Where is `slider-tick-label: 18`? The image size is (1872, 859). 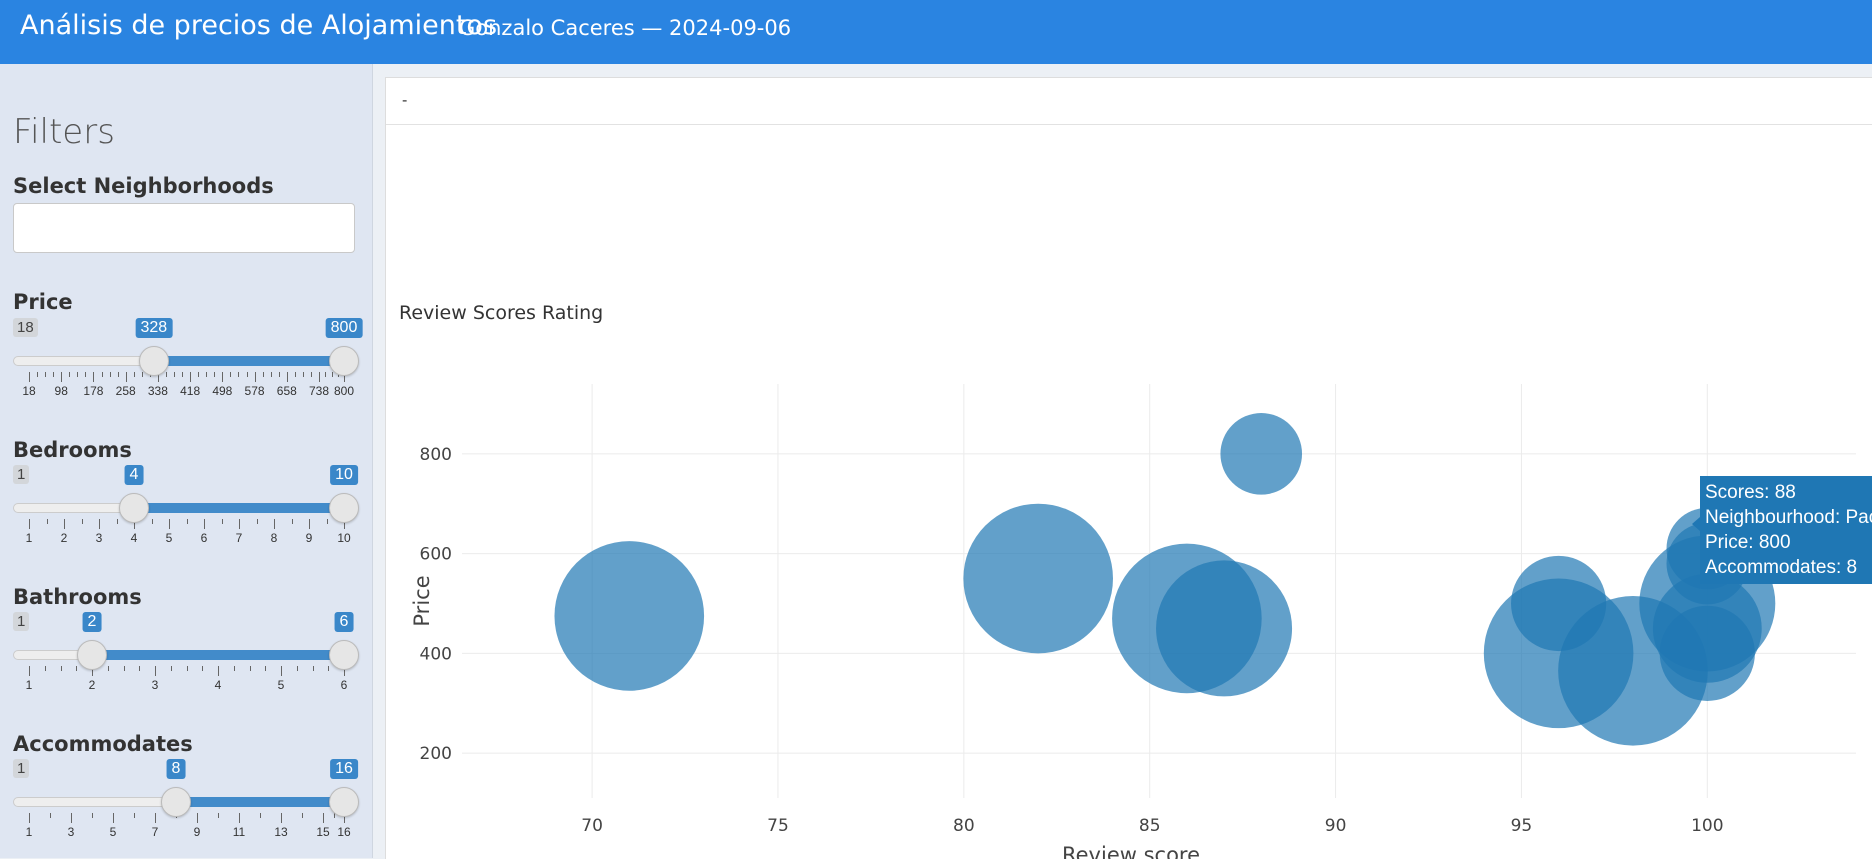
slider-tick-label: 18 is located at coordinates (29, 391).